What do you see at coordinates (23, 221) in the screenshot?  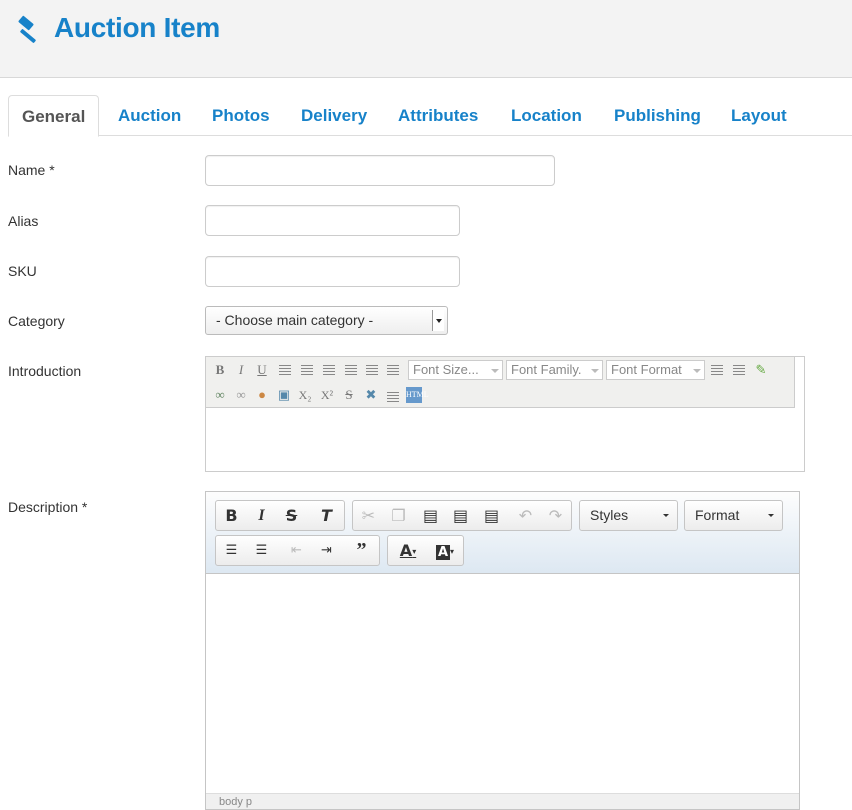 I see `alias-label: Alias` at bounding box center [23, 221].